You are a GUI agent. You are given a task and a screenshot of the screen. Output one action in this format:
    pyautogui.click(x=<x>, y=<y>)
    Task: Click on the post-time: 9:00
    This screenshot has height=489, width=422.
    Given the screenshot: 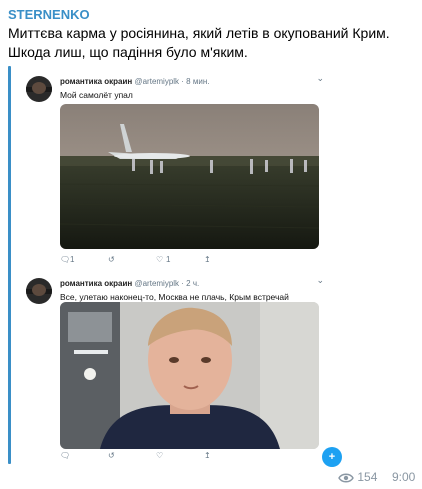 What is the action you would take?
    pyautogui.click(x=404, y=477)
    